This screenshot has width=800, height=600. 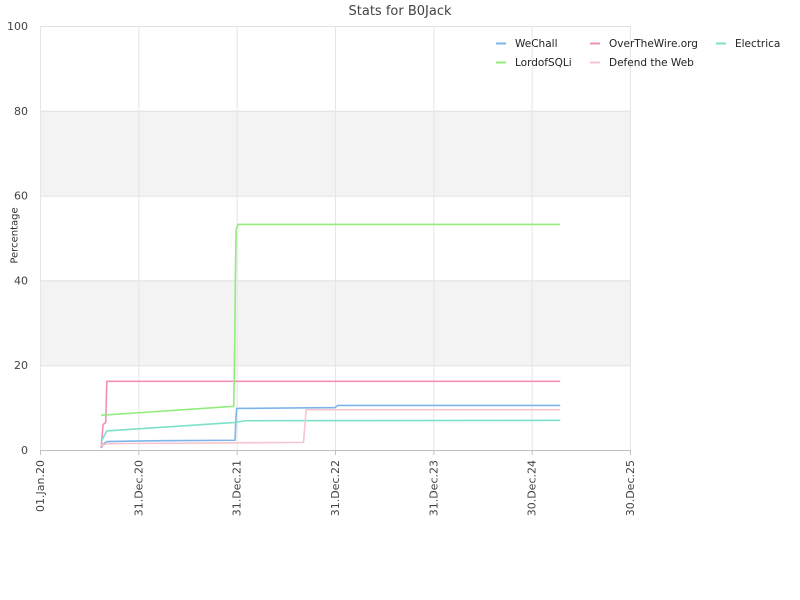 I want to click on legend-label: Electrica, so click(x=757, y=44).